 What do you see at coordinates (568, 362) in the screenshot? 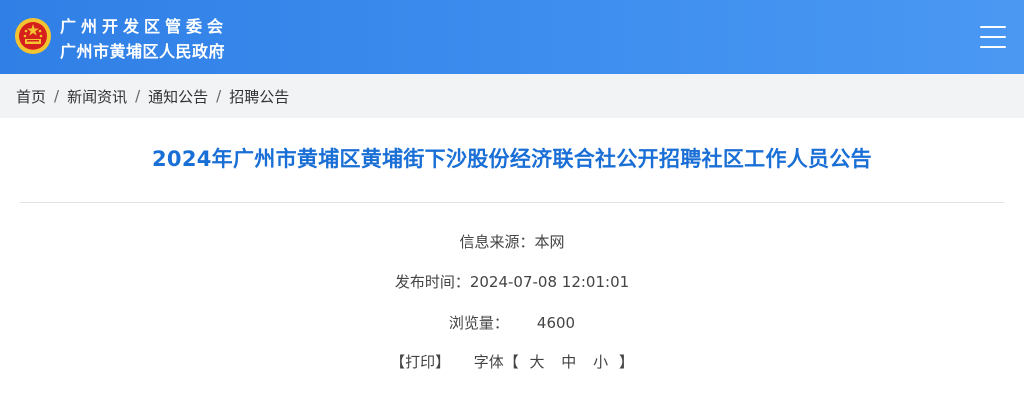
I see `font-size-medium: 中` at bounding box center [568, 362].